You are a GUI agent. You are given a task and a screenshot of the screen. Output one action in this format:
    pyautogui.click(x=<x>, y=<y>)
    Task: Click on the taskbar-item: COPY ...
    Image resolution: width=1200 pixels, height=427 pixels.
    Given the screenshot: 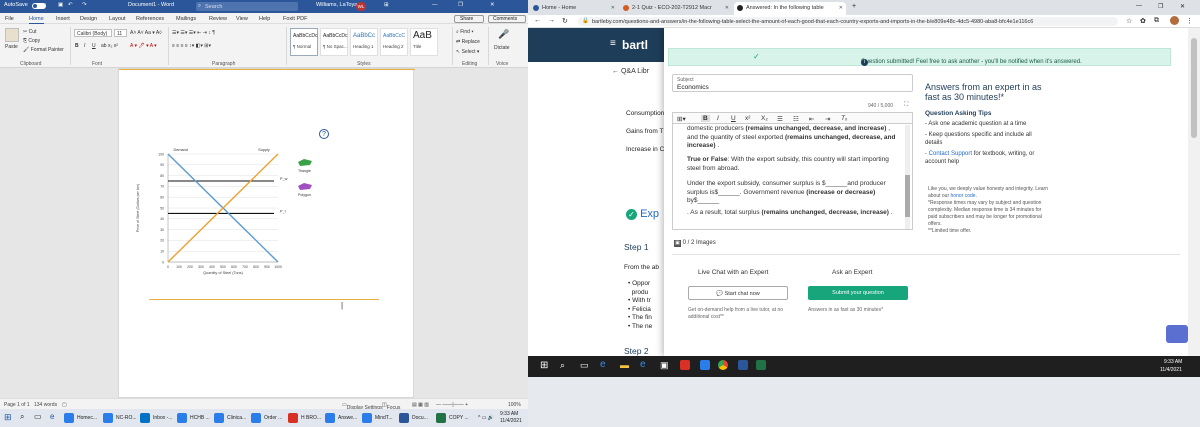 What is the action you would take?
    pyautogui.click(x=452, y=418)
    